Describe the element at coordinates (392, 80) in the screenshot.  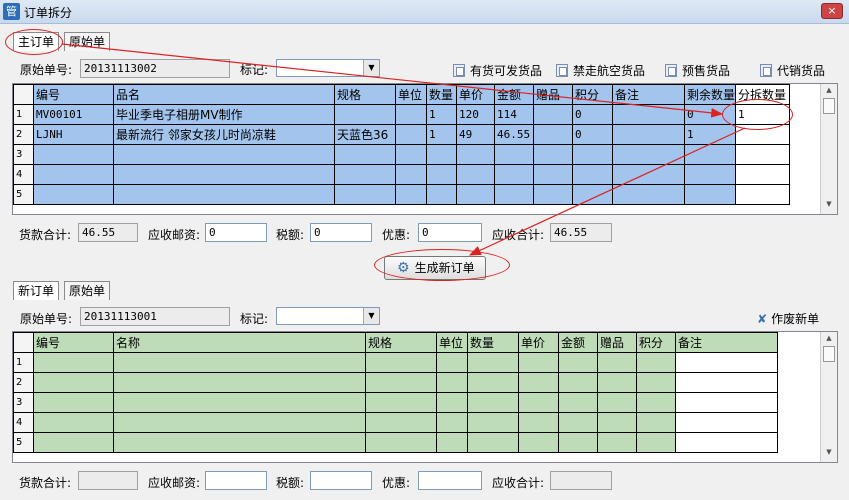
I see `annotation-arrow-to-split` at that location.